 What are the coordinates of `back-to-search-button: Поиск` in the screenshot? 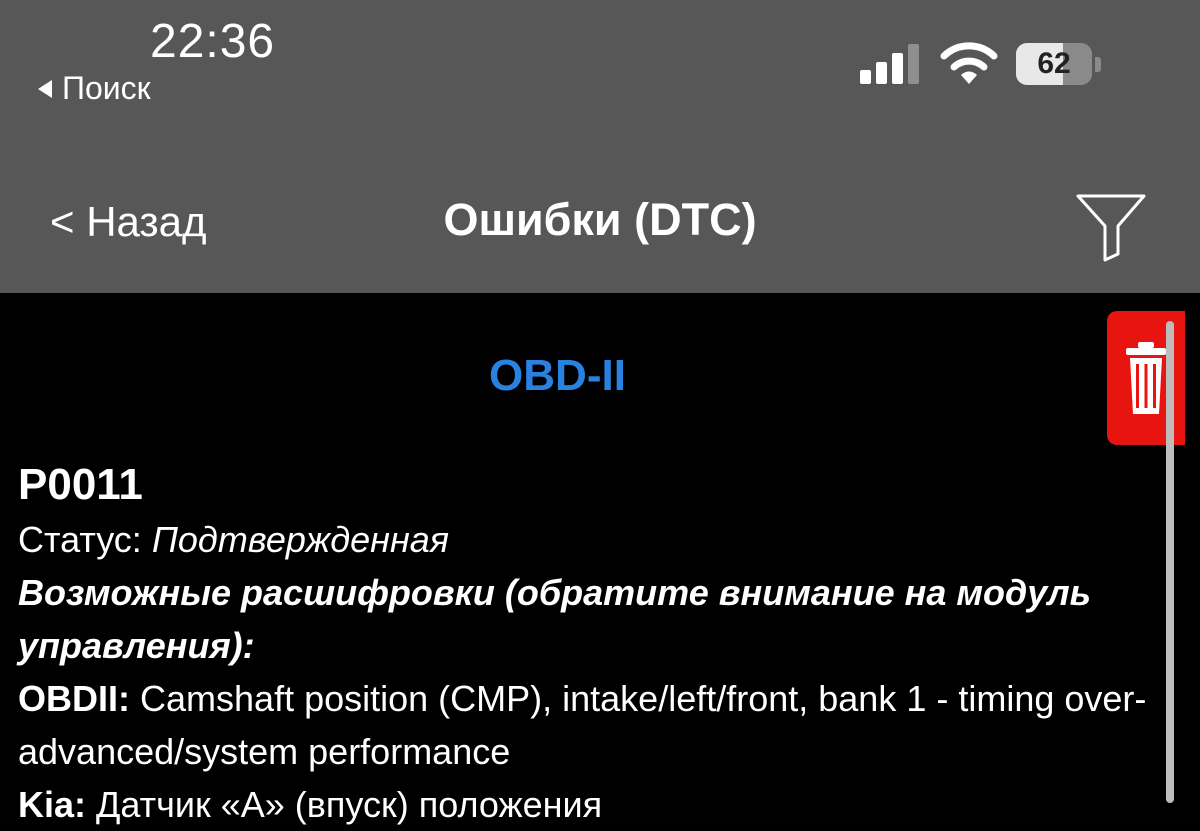 It's located at (94, 88).